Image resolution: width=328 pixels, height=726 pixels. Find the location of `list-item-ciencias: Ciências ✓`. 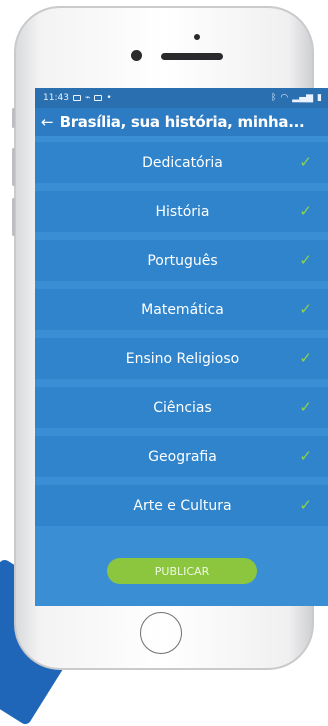

list-item-ciencias: Ciências ✓ is located at coordinates (181, 407).